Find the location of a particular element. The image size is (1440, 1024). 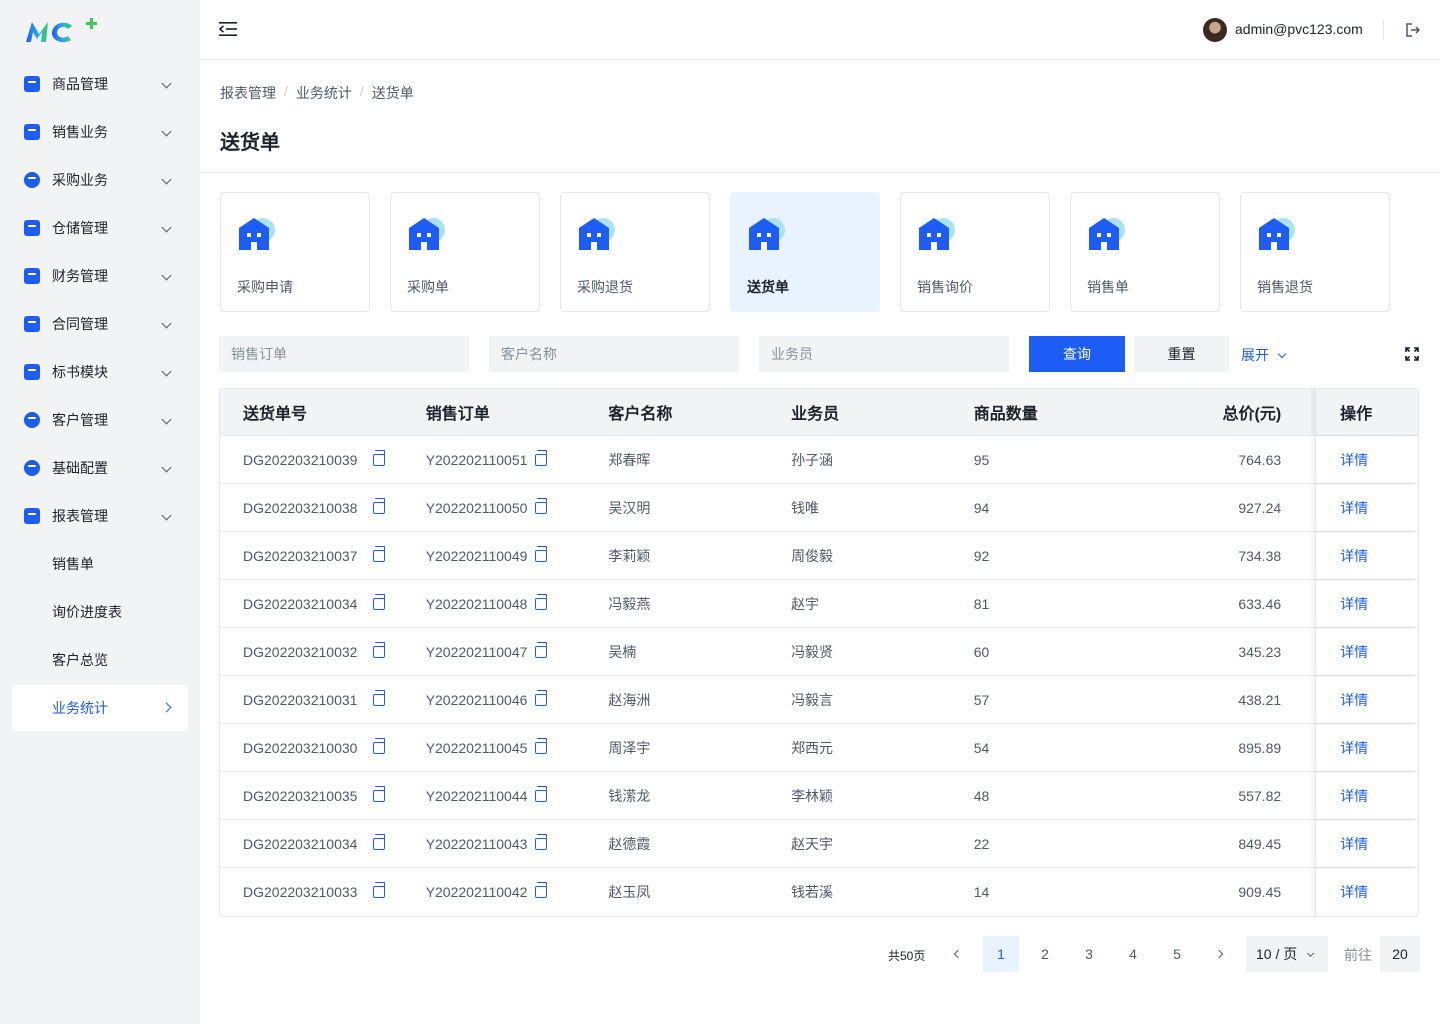

customer-name-input is located at coordinates (614, 354).